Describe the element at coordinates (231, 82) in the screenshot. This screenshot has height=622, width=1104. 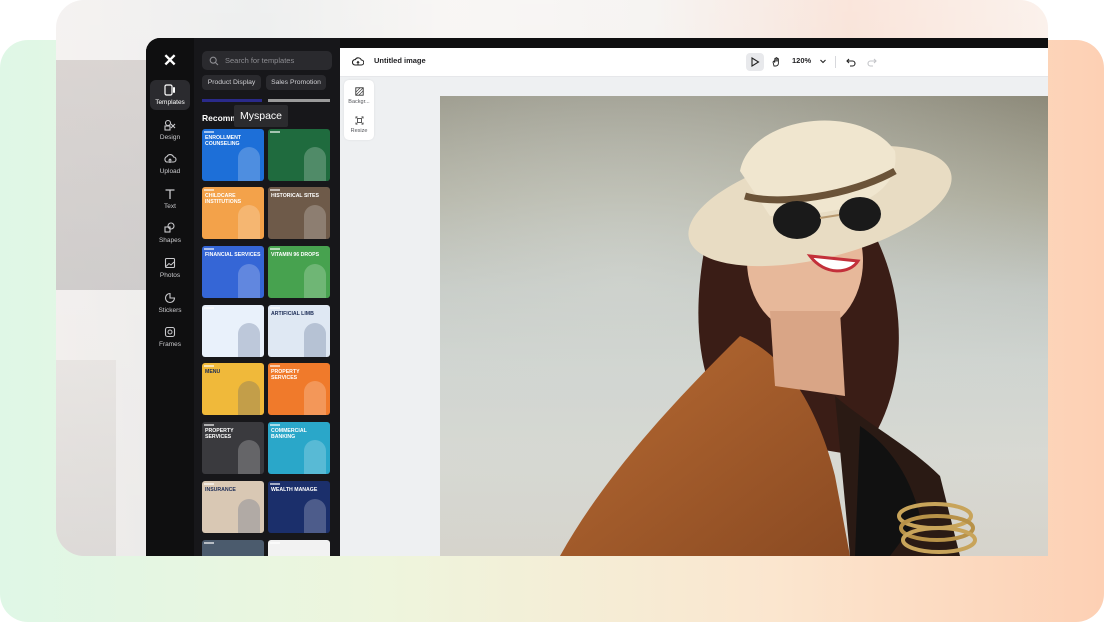
I see `chip-product-display: Product Display` at that location.